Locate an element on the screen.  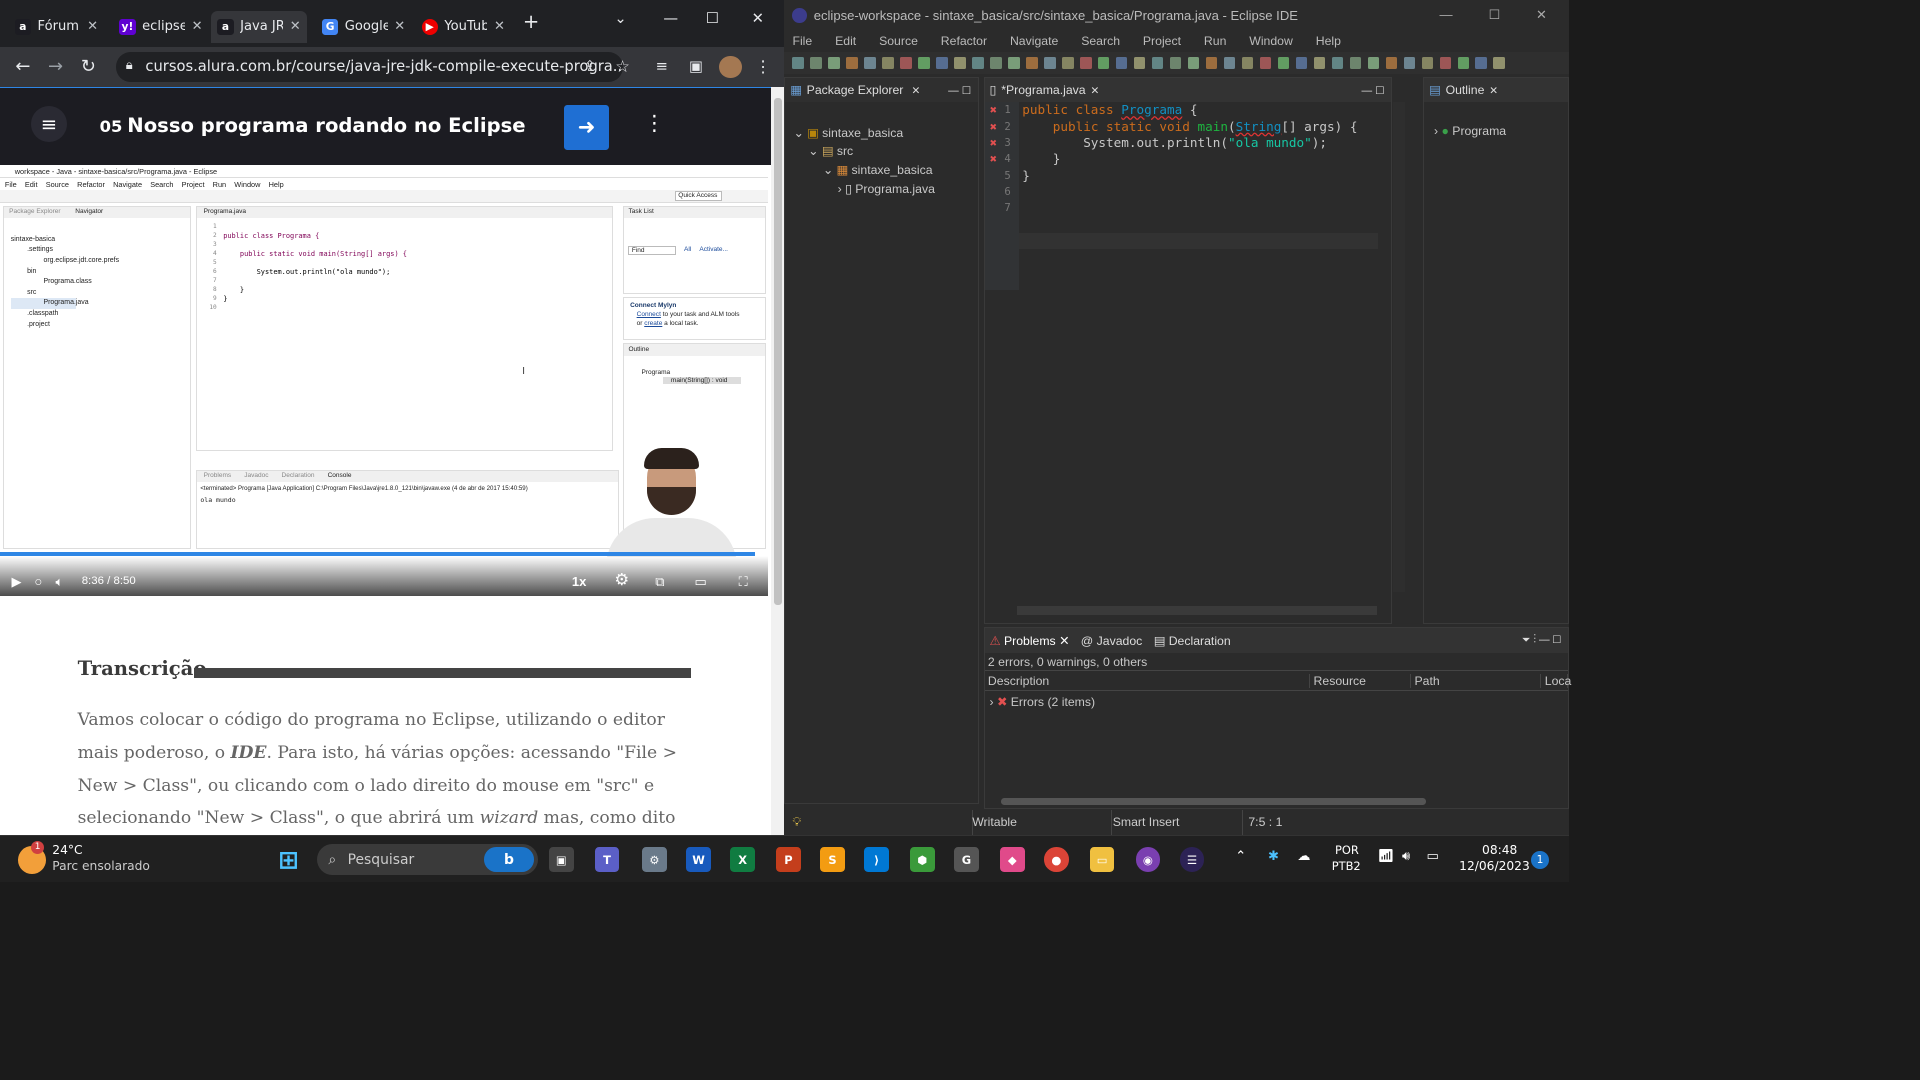
tray-chevron-icon: ⌃ is located at coordinates (1240, 856).